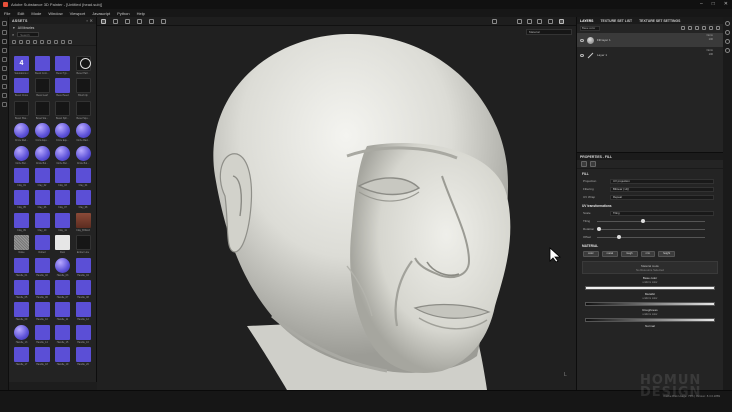 This screenshot has width=732, height=412. I want to click on add-mask-icon, so click(690, 28).